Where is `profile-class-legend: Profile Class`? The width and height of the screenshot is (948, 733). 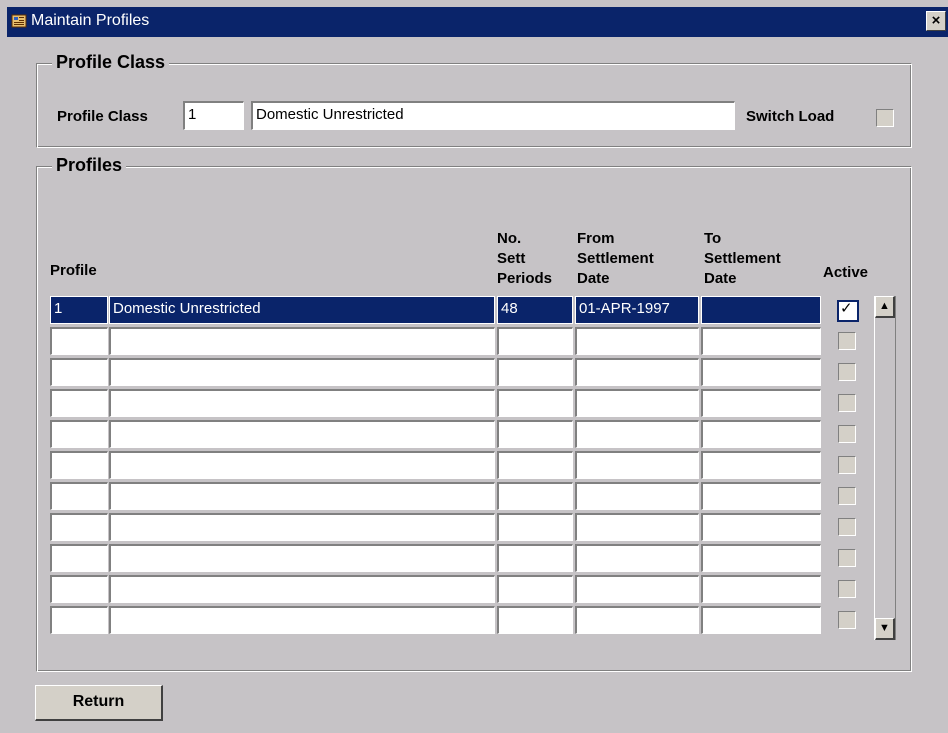
profile-class-legend: Profile Class is located at coordinates (111, 62).